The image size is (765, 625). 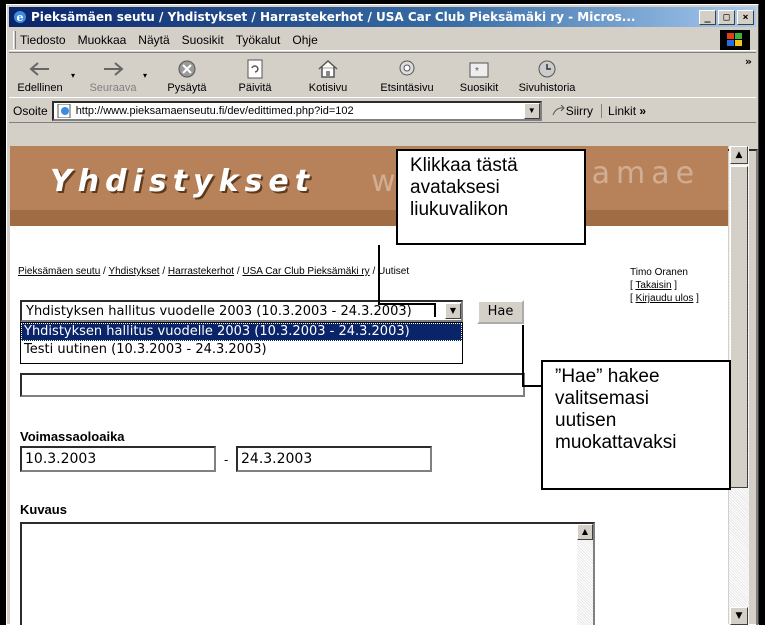 I want to click on search-icon, so click(x=407, y=69).